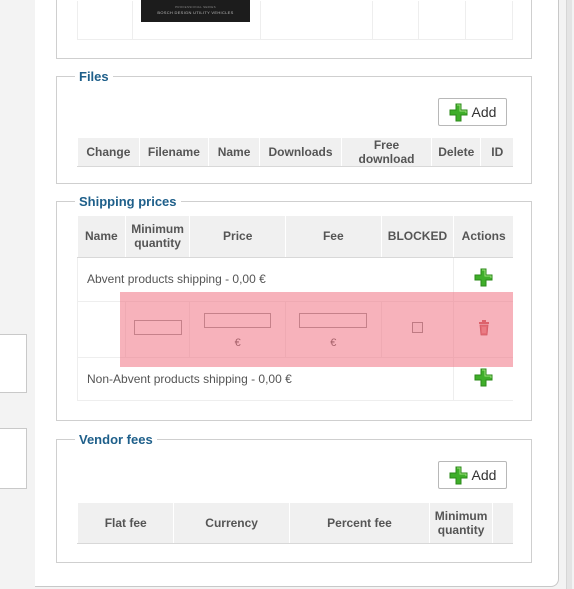  I want to click on shipping-col-price: Price, so click(237, 237).